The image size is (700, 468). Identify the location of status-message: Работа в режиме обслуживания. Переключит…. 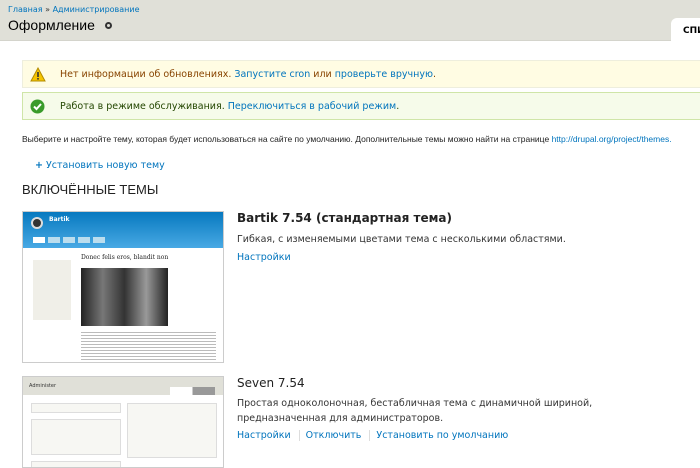
(361, 106).